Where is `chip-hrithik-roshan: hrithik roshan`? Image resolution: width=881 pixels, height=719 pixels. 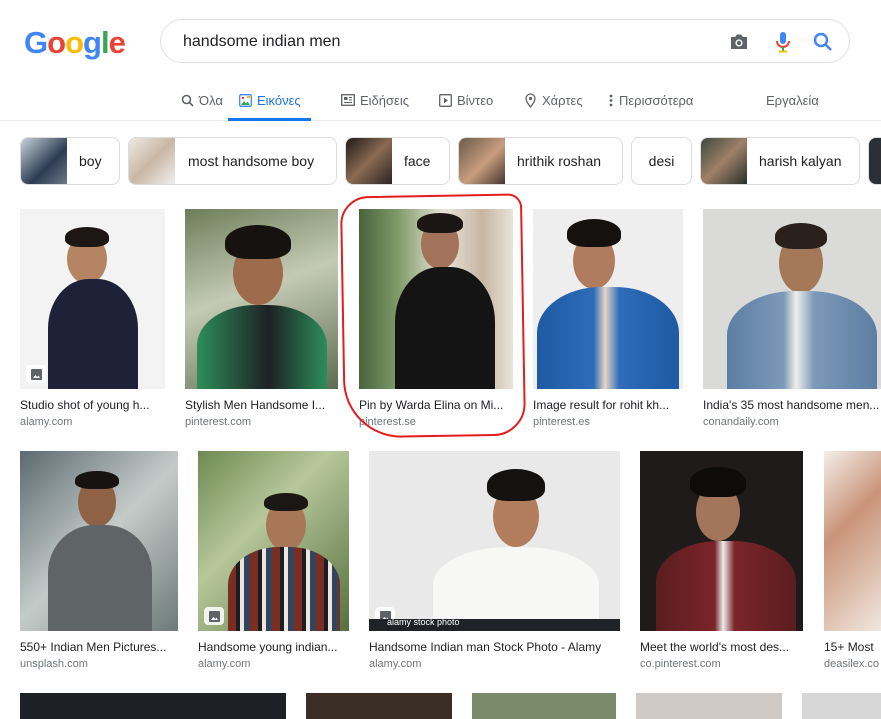
chip-hrithik-roshan: hrithik roshan is located at coordinates (540, 161).